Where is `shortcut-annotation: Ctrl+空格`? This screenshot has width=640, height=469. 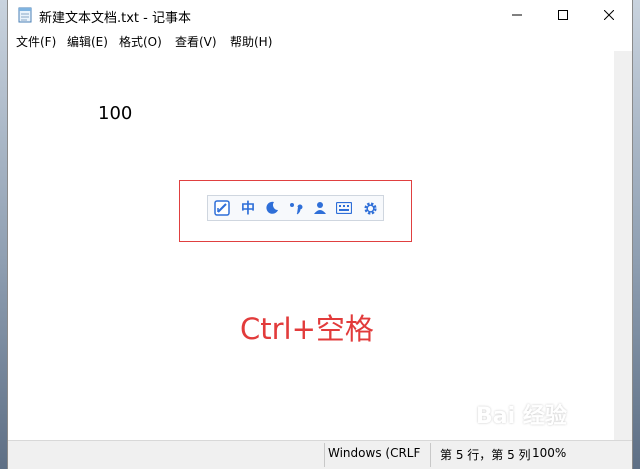 shortcut-annotation: Ctrl+空格 is located at coordinates (307, 329).